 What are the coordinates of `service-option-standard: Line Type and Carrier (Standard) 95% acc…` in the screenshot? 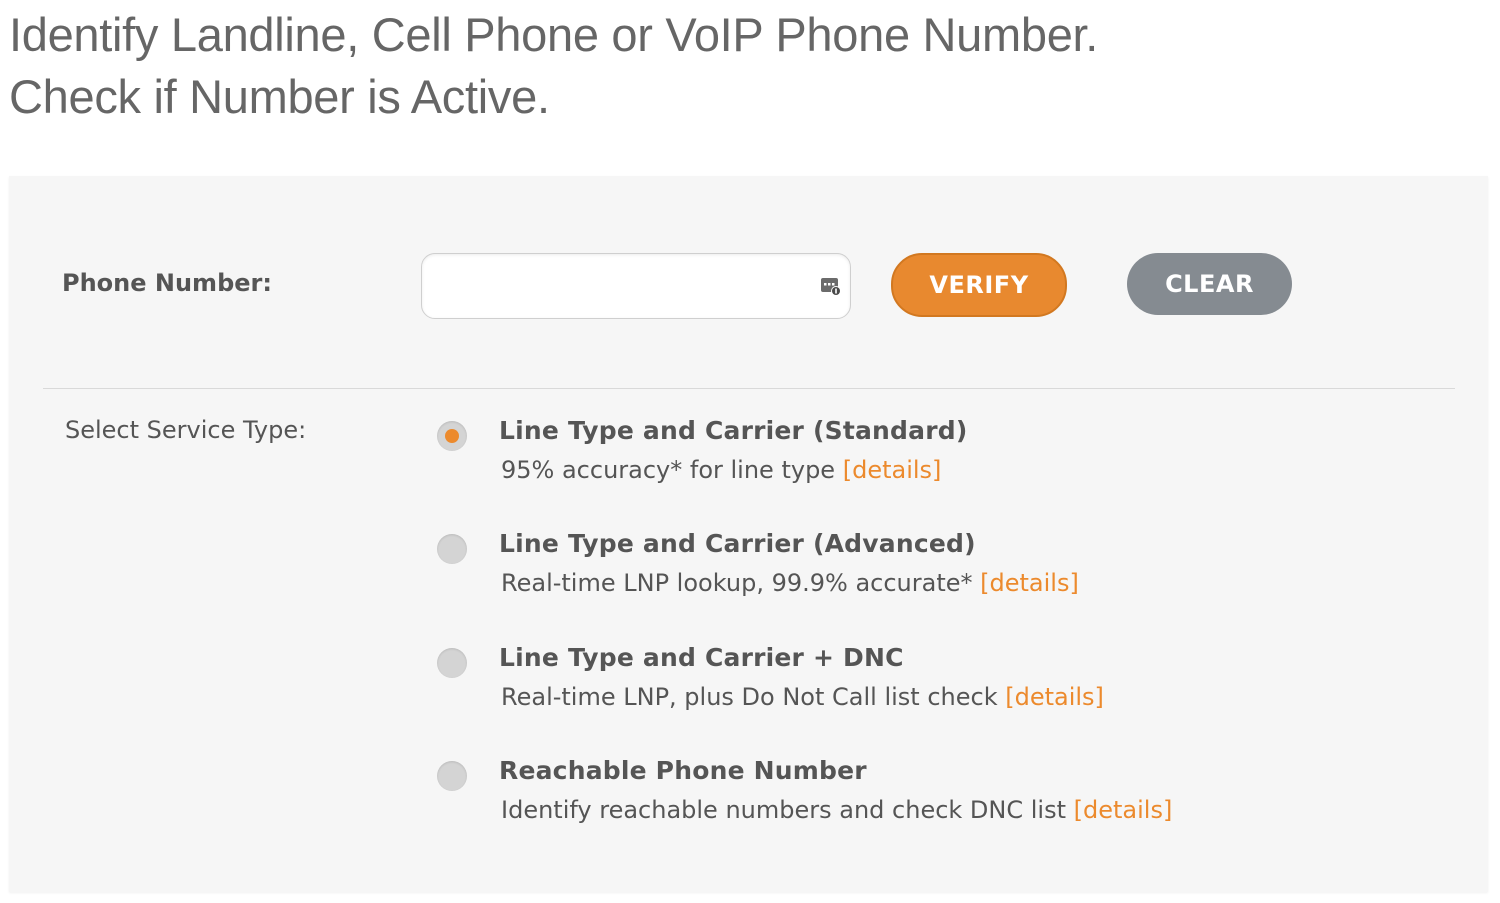 It's located at (937, 461).